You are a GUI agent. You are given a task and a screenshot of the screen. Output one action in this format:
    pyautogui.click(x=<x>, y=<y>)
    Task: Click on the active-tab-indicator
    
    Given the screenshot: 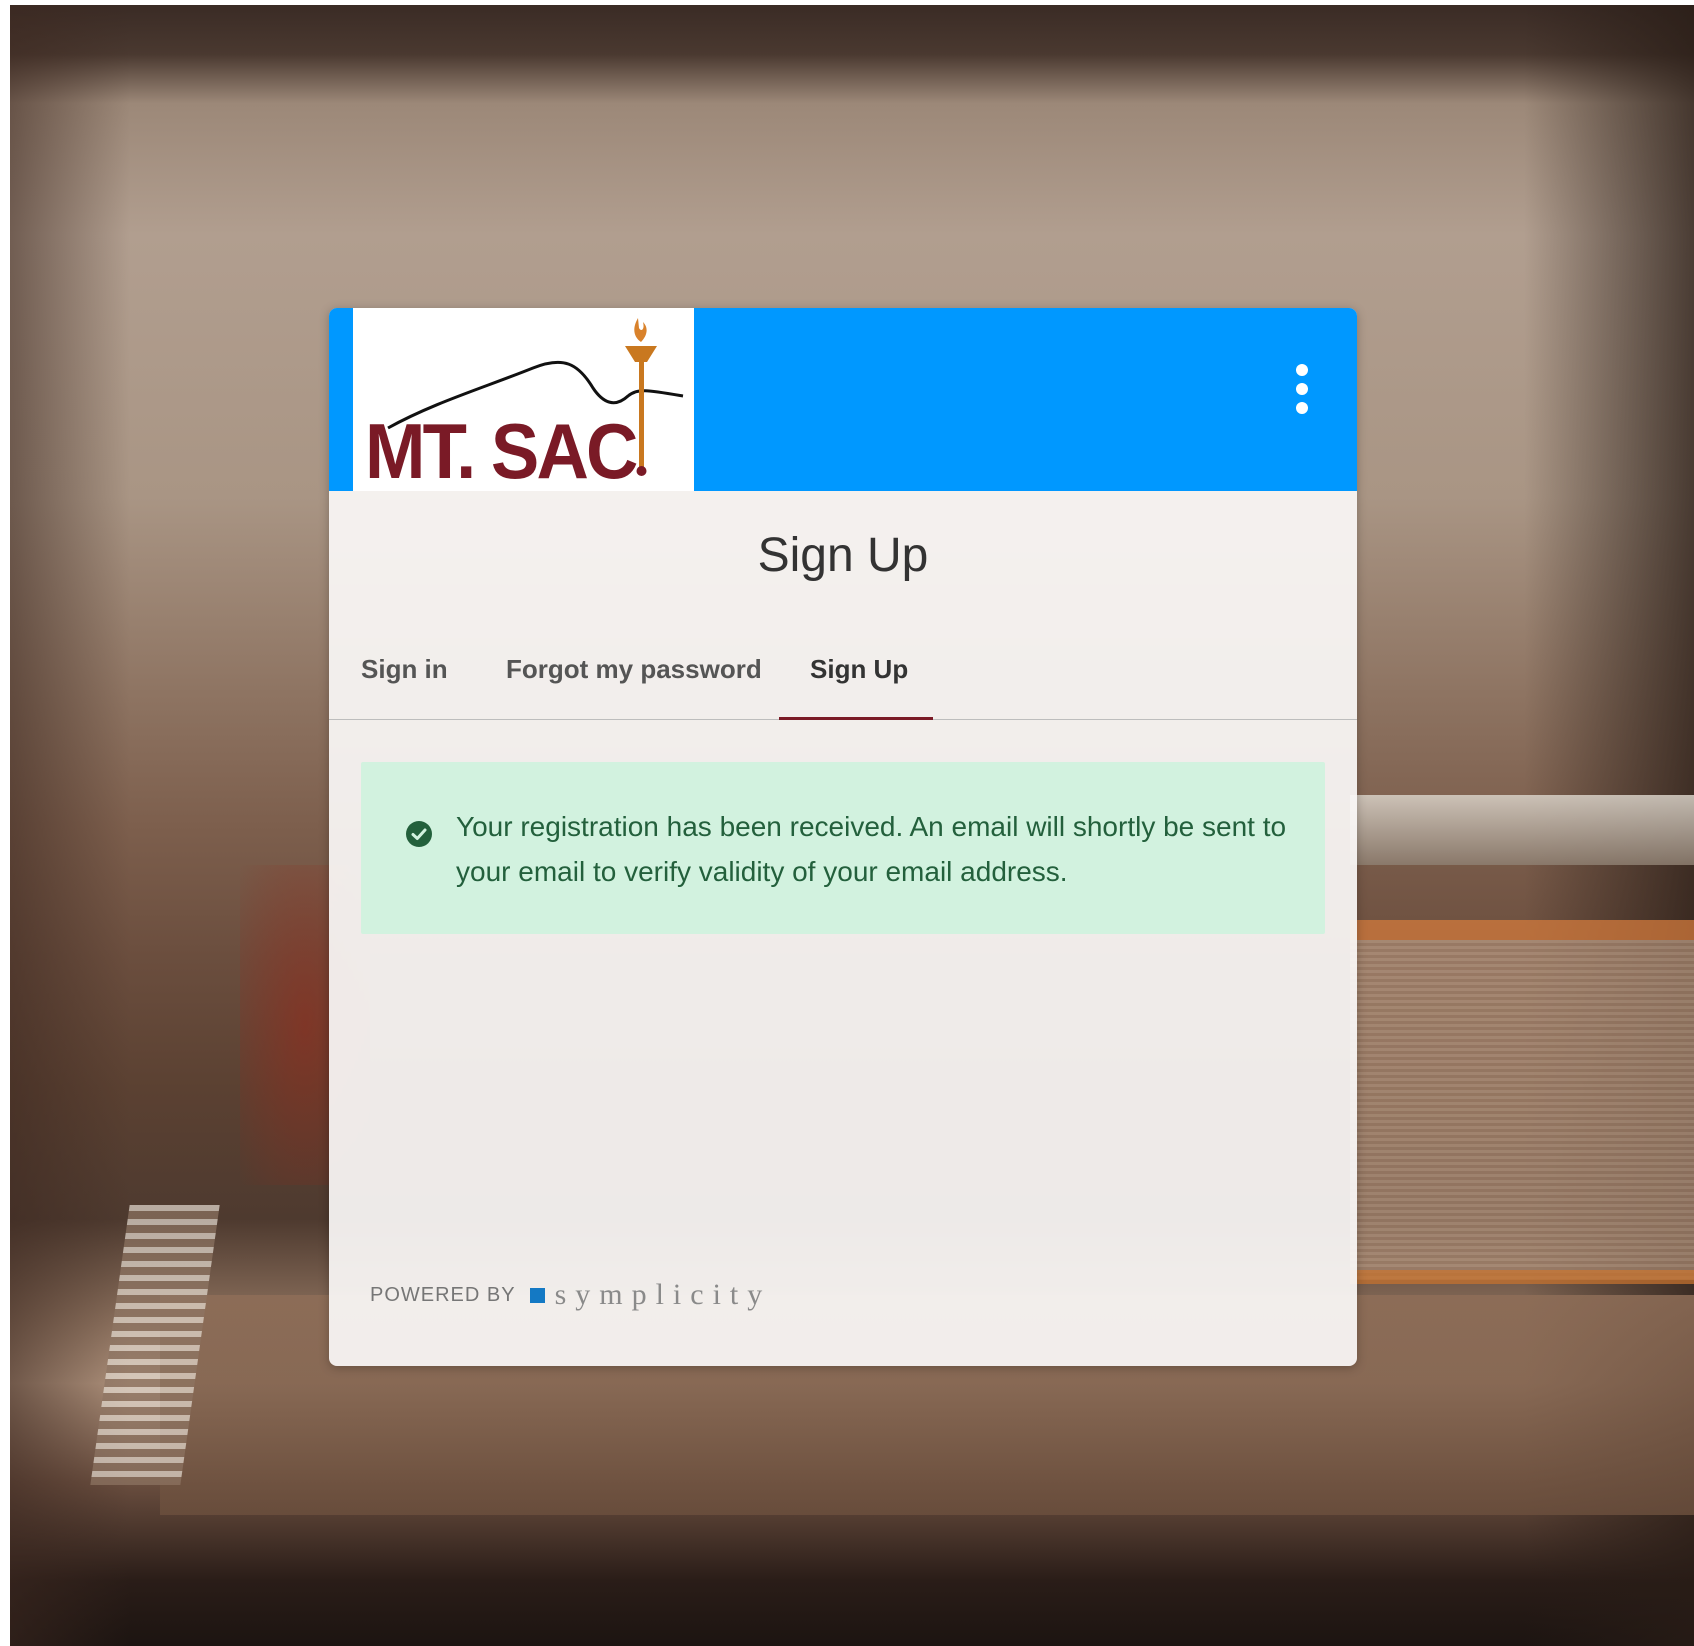 What is the action you would take?
    pyautogui.click(x=856, y=718)
    